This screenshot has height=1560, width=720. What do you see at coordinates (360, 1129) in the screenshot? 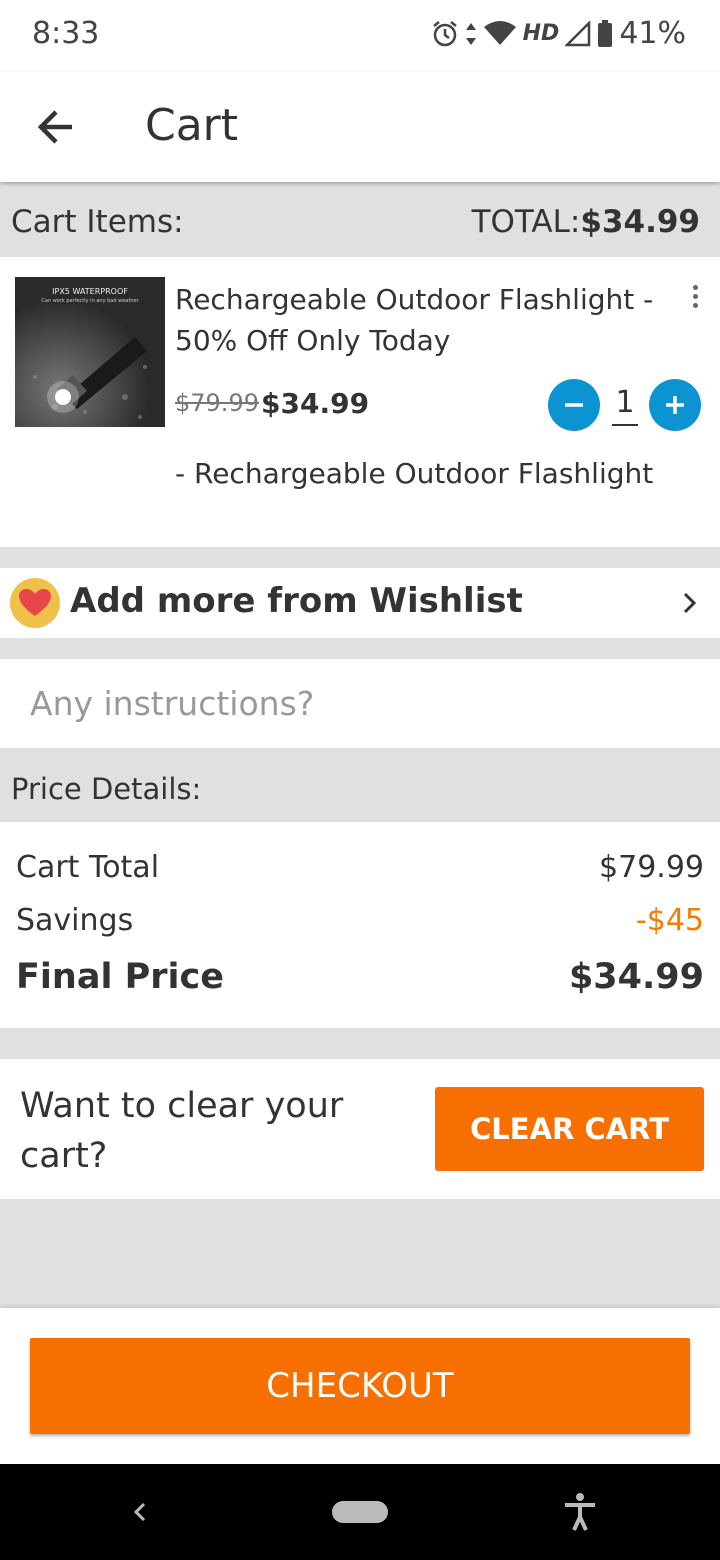
I see `clear-cart-card: Want to clear your cart? CLEAR CART` at bounding box center [360, 1129].